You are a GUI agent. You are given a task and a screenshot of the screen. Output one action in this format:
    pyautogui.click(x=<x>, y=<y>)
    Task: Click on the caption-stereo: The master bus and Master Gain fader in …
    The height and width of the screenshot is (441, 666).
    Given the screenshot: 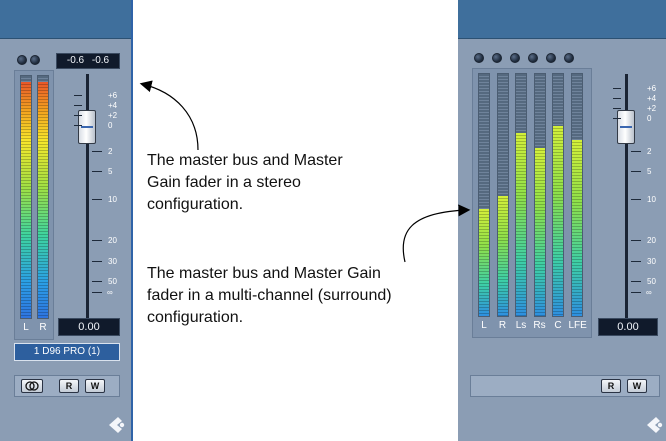 What is the action you would take?
    pyautogui.click(x=245, y=182)
    